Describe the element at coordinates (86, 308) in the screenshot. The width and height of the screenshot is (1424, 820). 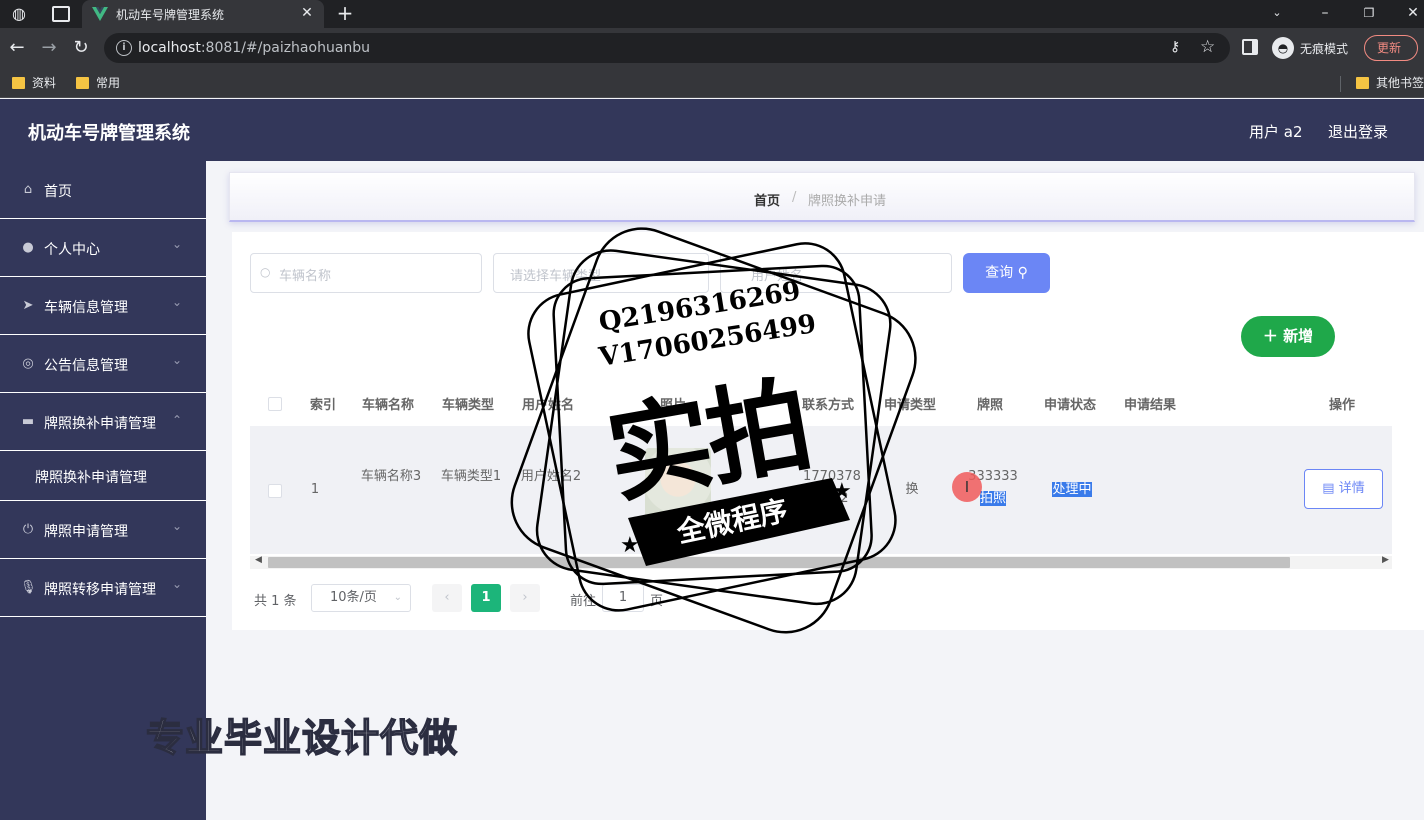
I see `sidebar-item-label: 车辆信息管理` at that location.